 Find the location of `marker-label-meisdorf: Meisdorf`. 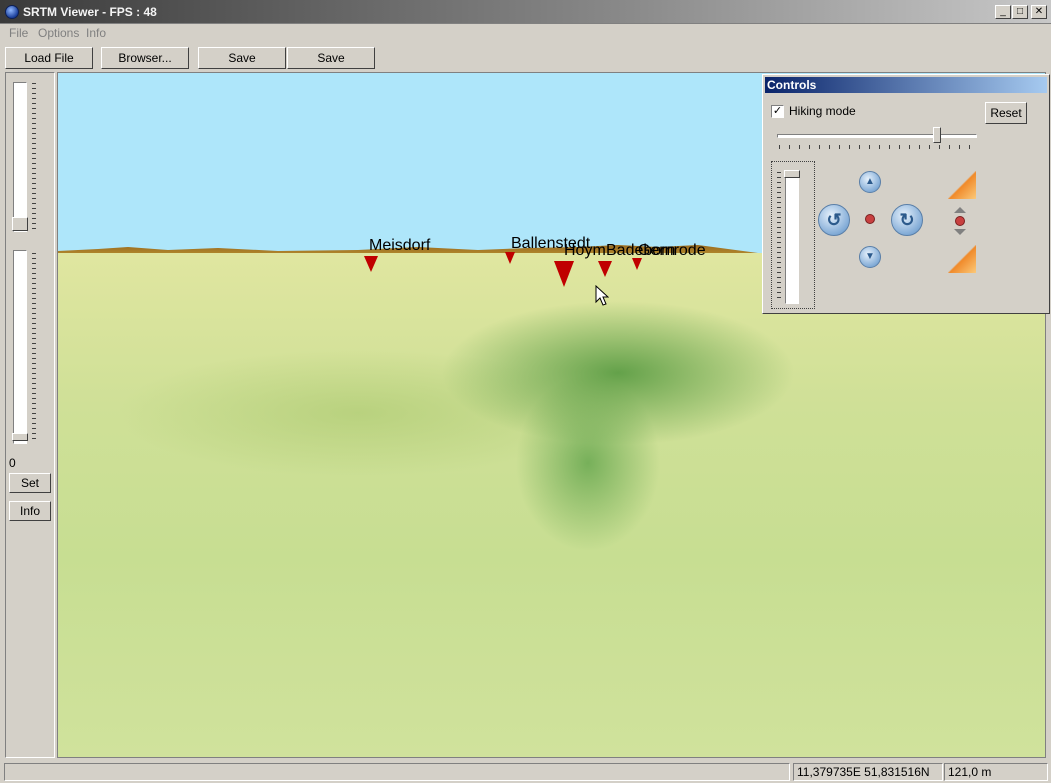

marker-label-meisdorf: Meisdorf is located at coordinates (400, 245).